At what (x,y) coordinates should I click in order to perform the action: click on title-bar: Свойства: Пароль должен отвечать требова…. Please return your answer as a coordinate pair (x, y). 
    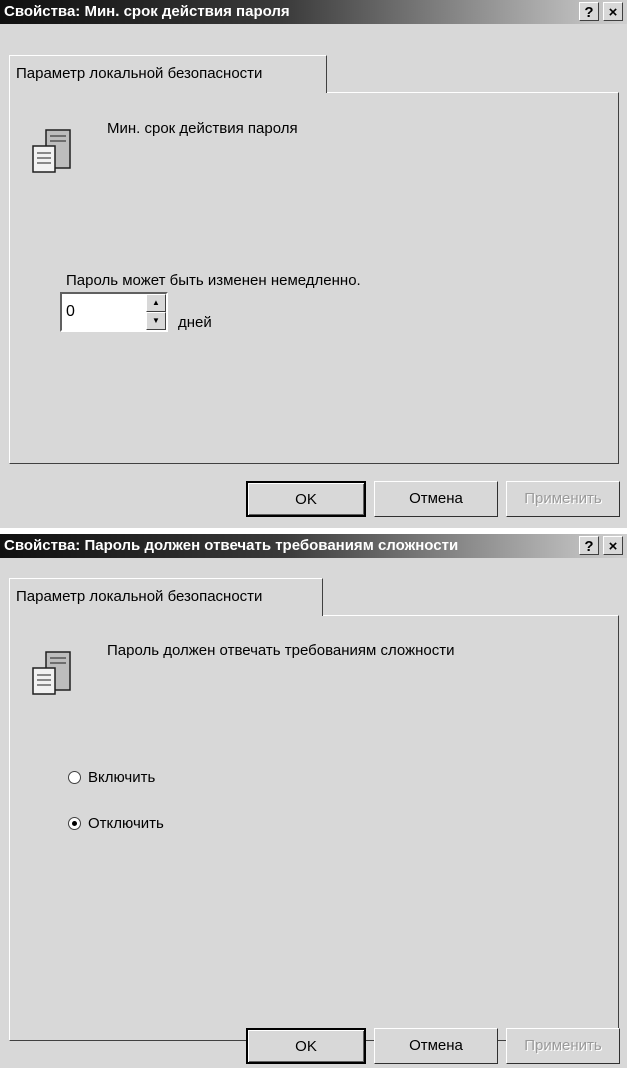
    Looking at the image, I should click on (313, 546).